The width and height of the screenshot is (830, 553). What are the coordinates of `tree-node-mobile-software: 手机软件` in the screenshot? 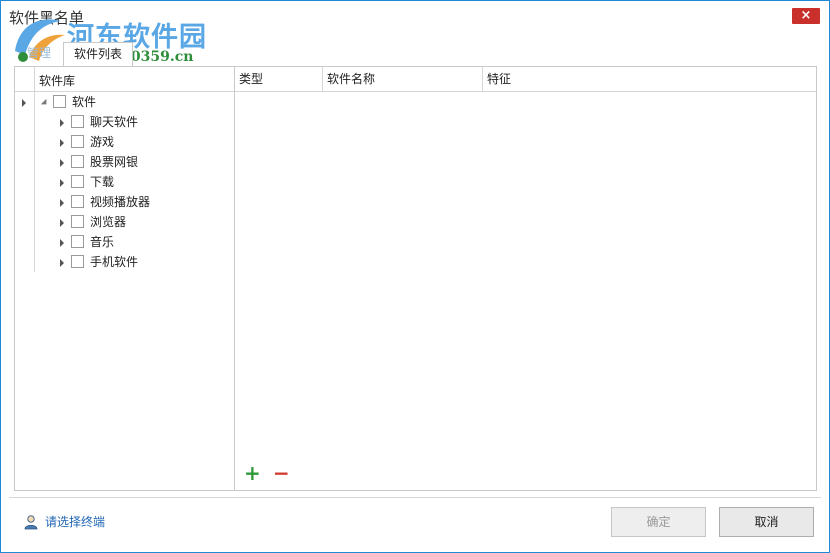 It's located at (124, 262).